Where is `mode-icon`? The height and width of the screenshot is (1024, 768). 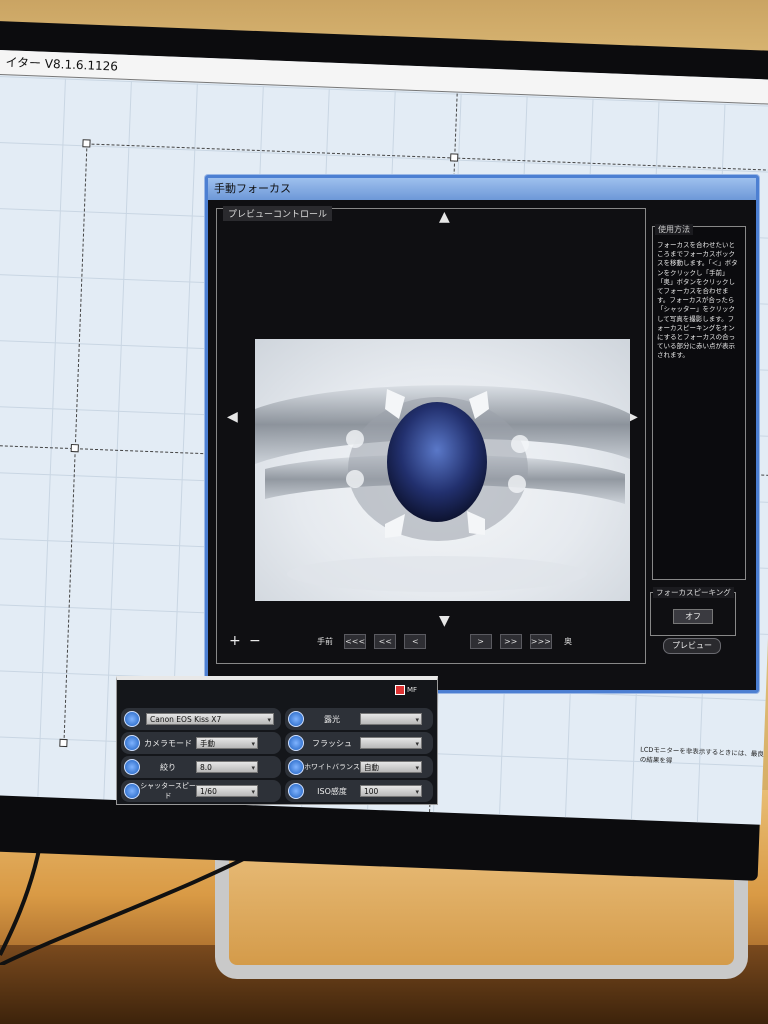
mode-icon is located at coordinates (132, 743).